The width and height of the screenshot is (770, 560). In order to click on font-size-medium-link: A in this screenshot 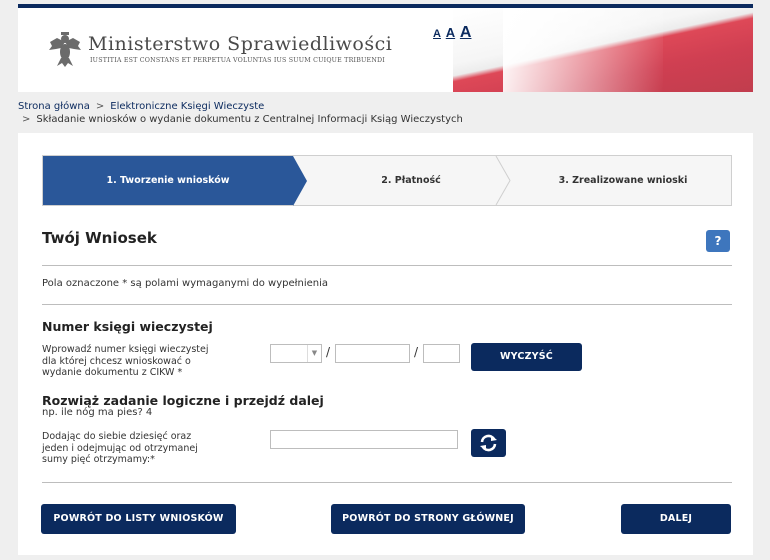, I will do `click(450, 32)`.